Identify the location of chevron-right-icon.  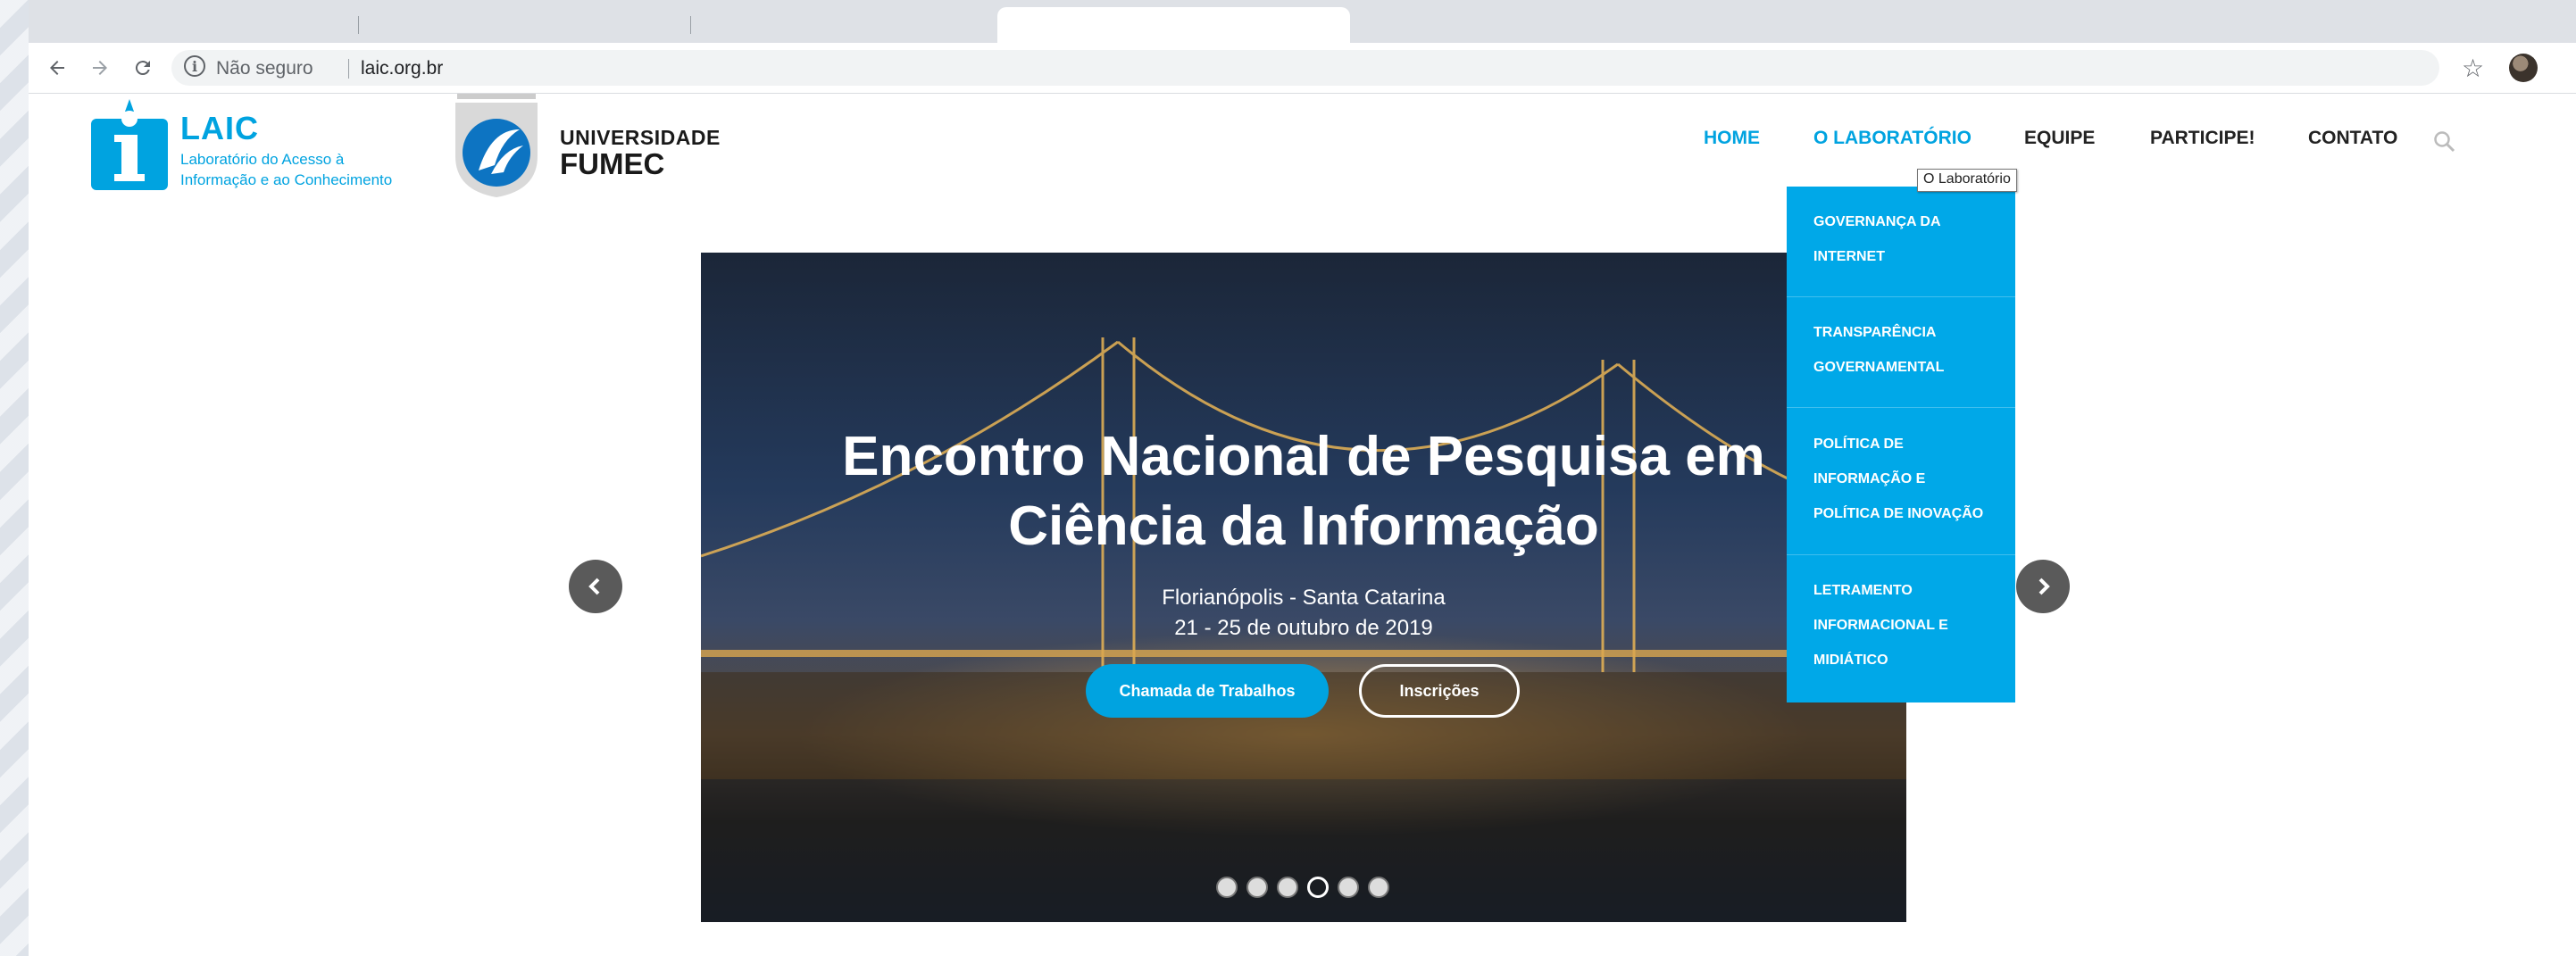
(2044, 587).